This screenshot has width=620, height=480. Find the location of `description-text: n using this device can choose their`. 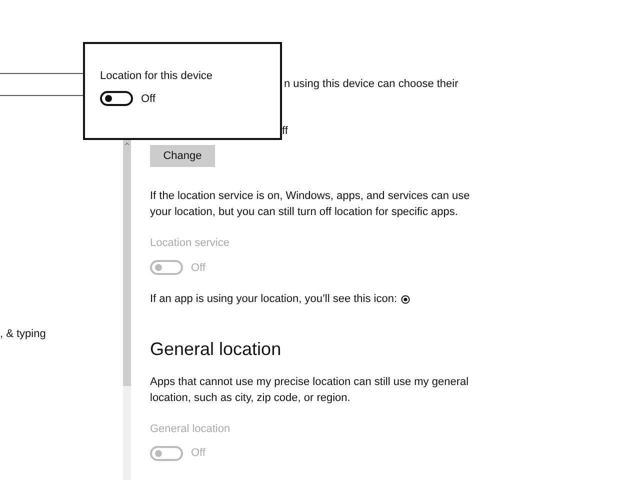

description-text: n using this device can choose their is located at coordinates (372, 84).